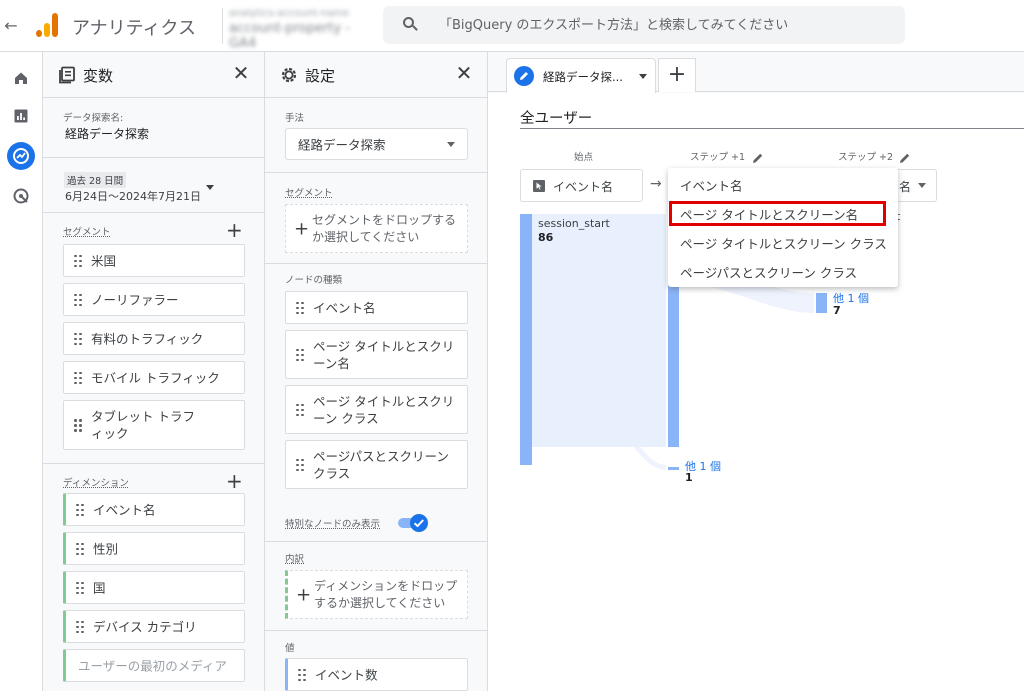  Describe the element at coordinates (659, 25) in the screenshot. I see `search-input` at that location.